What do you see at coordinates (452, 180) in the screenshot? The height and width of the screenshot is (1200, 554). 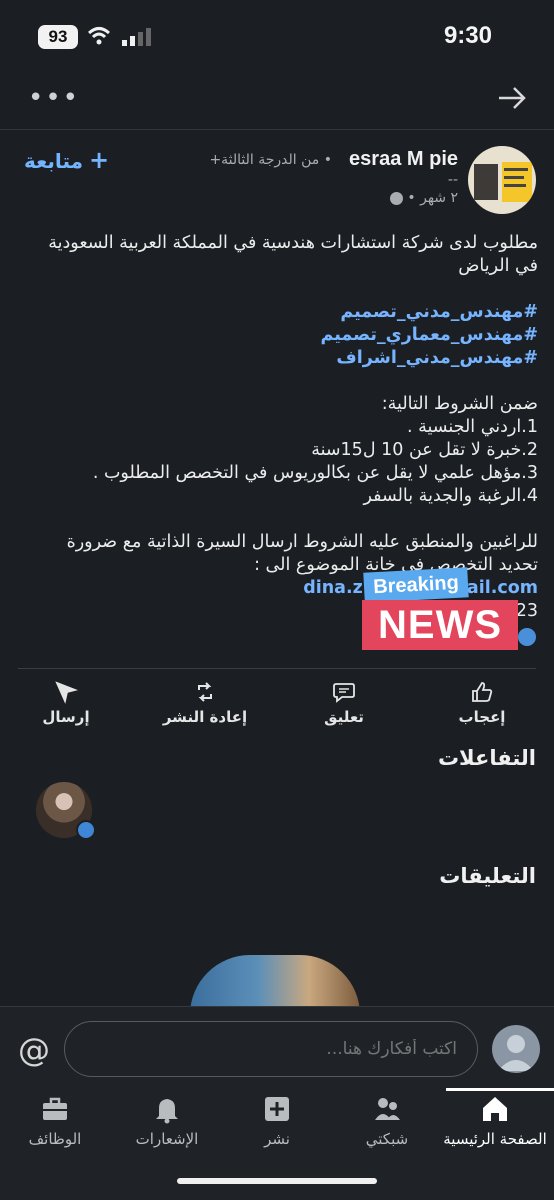 I see `author-headline: --` at bounding box center [452, 180].